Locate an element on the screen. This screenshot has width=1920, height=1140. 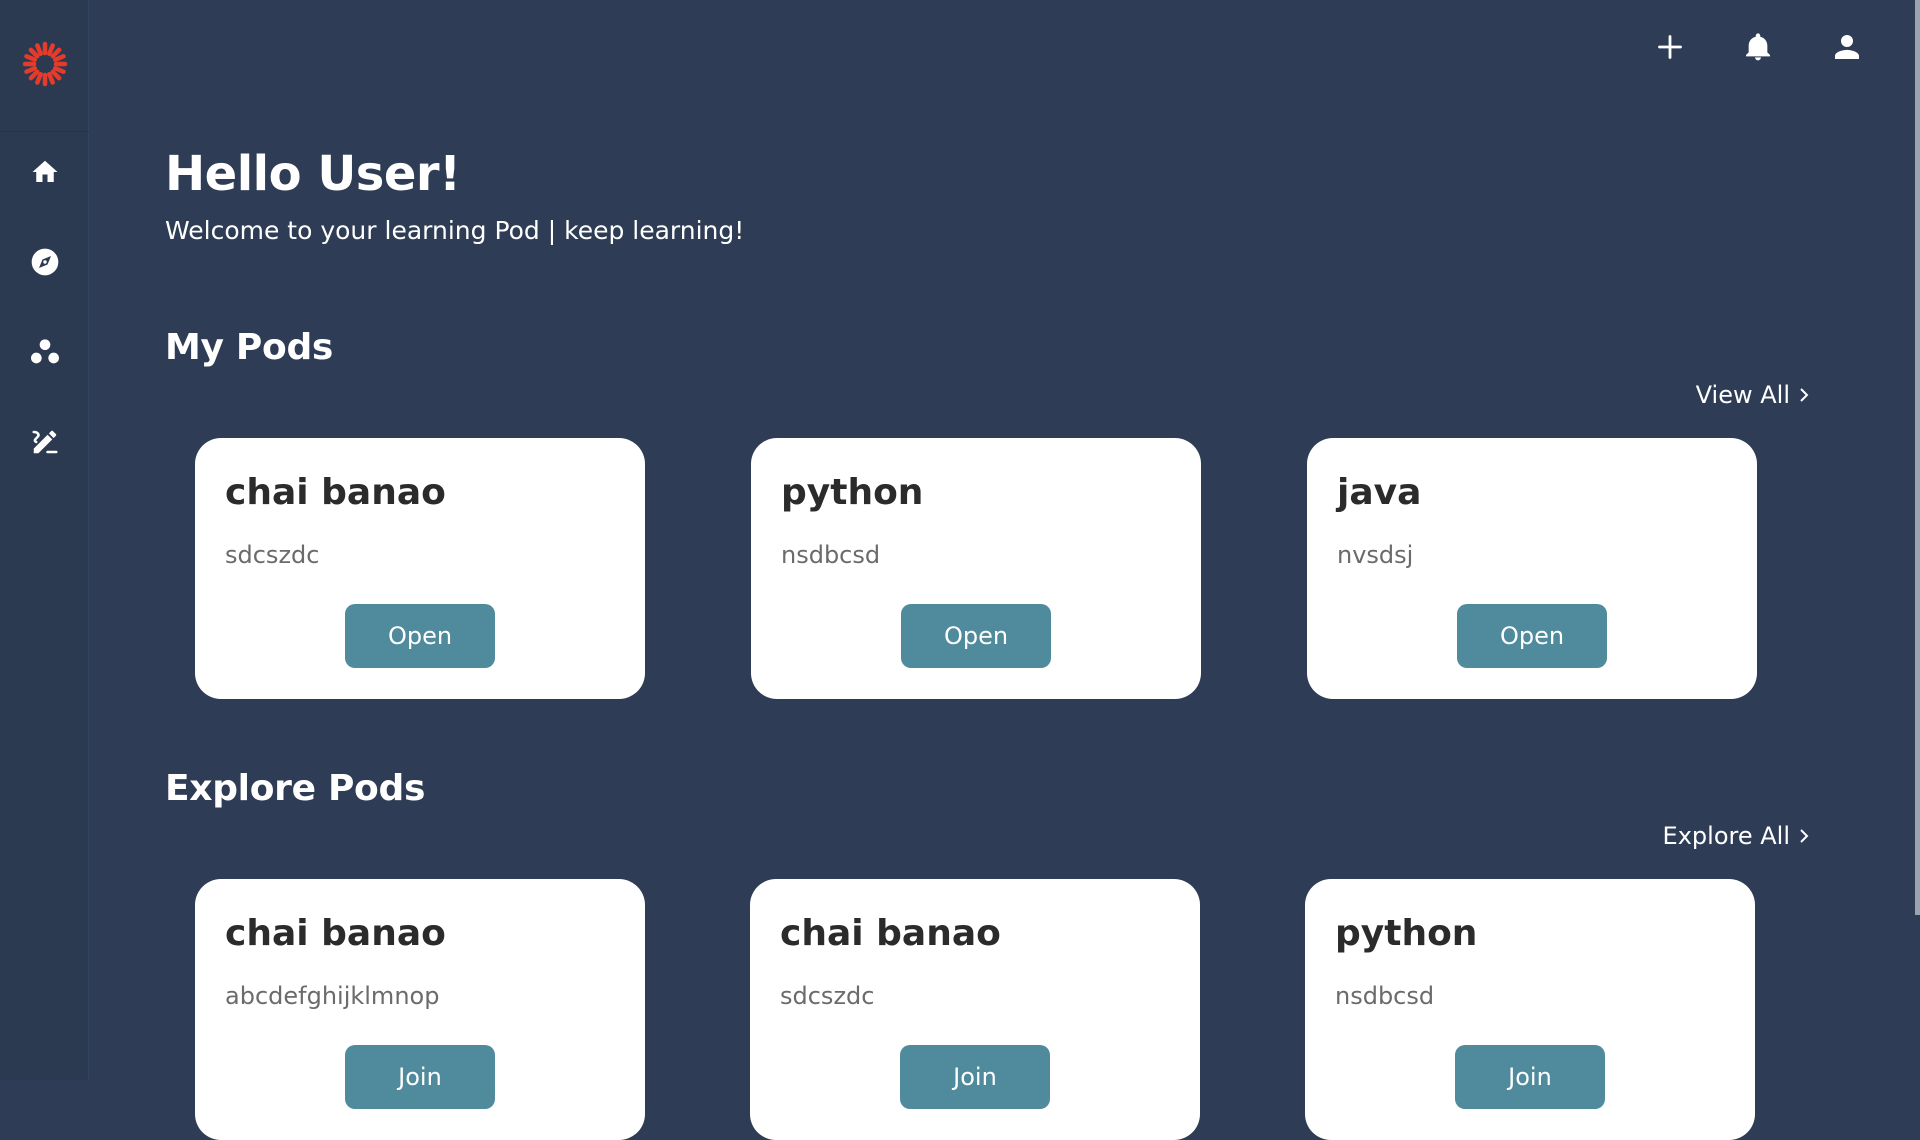
explore-pod-card: chai banao abcdefghijklmnop Join is located at coordinates (420, 1009).